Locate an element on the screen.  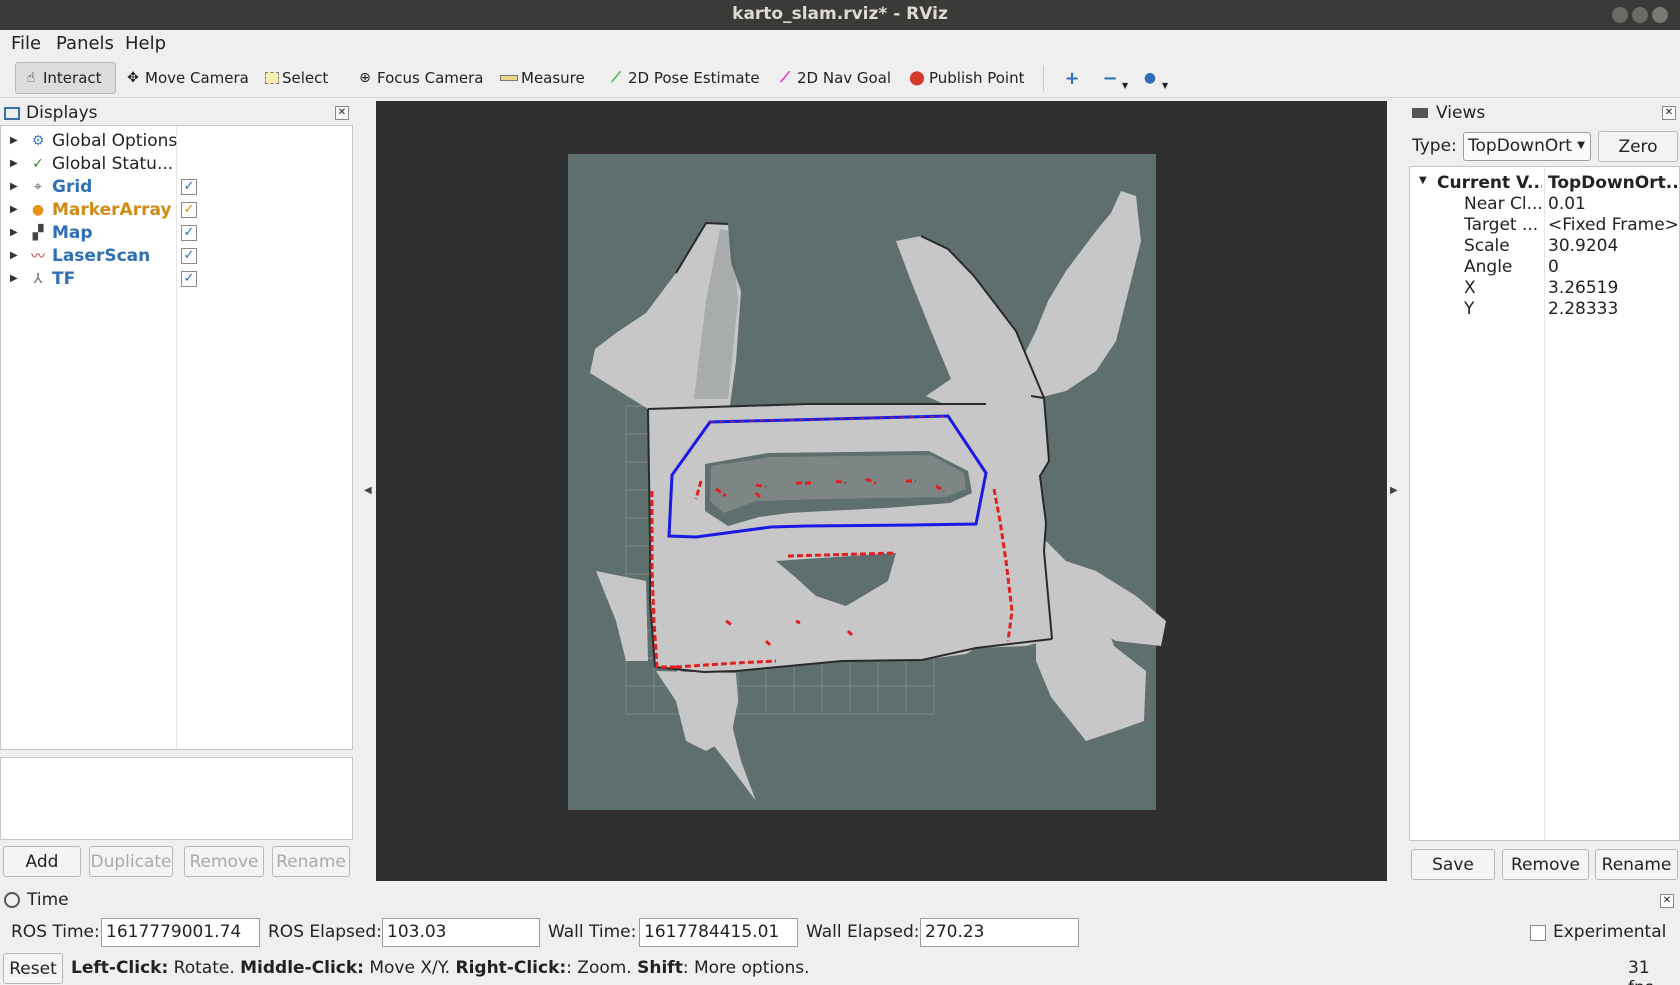
focus-camera-tool: ⊕ Focus Camera is located at coordinates (419, 78).